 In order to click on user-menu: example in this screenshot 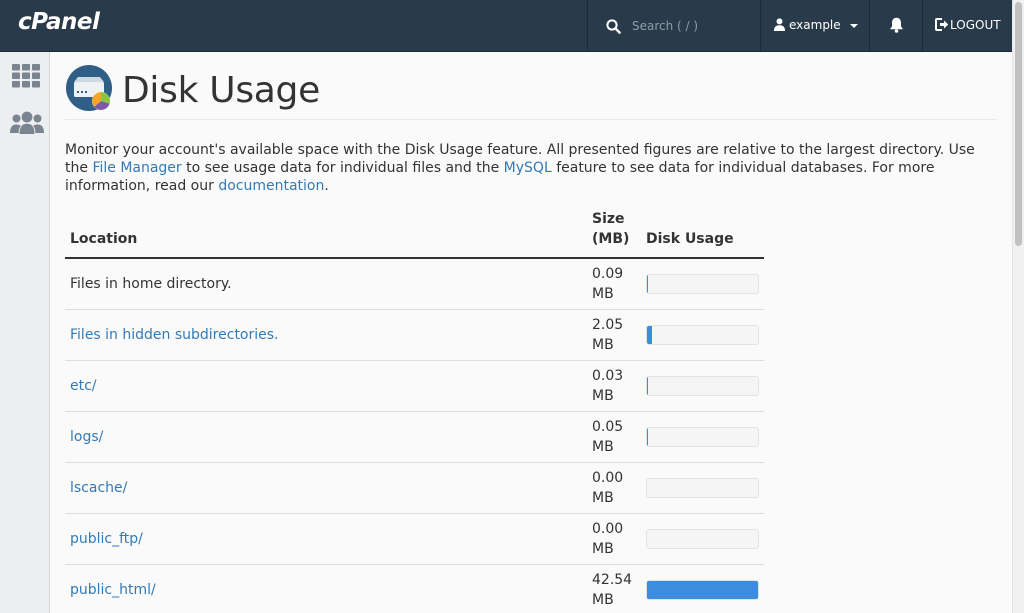, I will do `click(815, 26)`.